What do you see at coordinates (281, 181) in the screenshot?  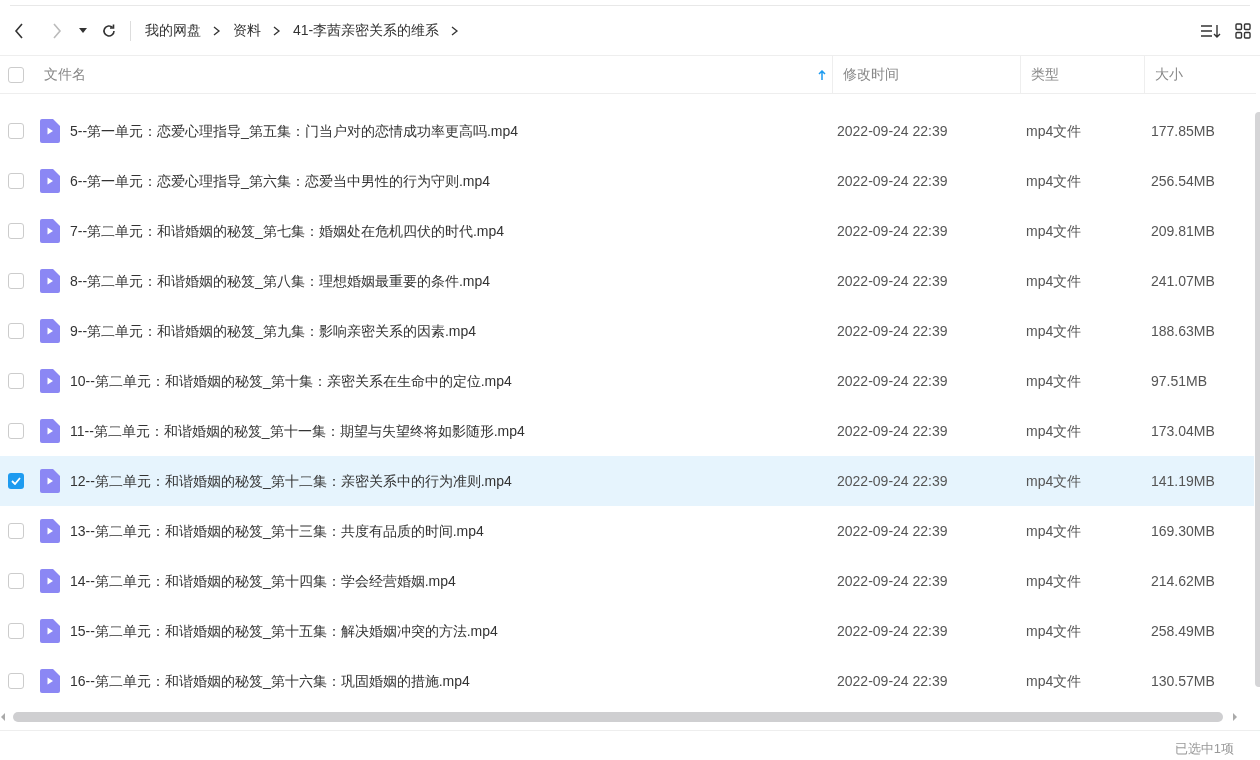 I see `file-name: 6--第一单元：恋爱心理指导_第六集：恋爱当中男性的行为守则.mp4` at bounding box center [281, 181].